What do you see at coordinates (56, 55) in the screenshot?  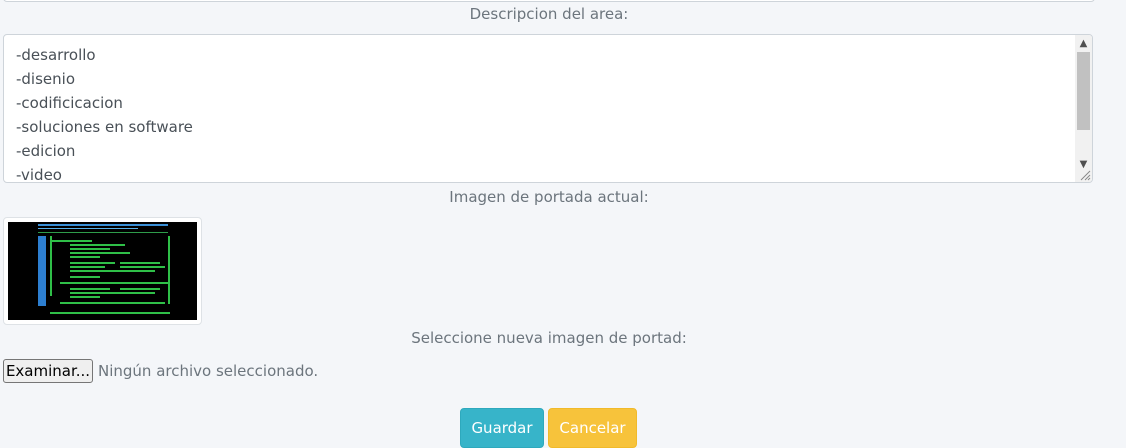 I see `description-line: -desarrollo` at bounding box center [56, 55].